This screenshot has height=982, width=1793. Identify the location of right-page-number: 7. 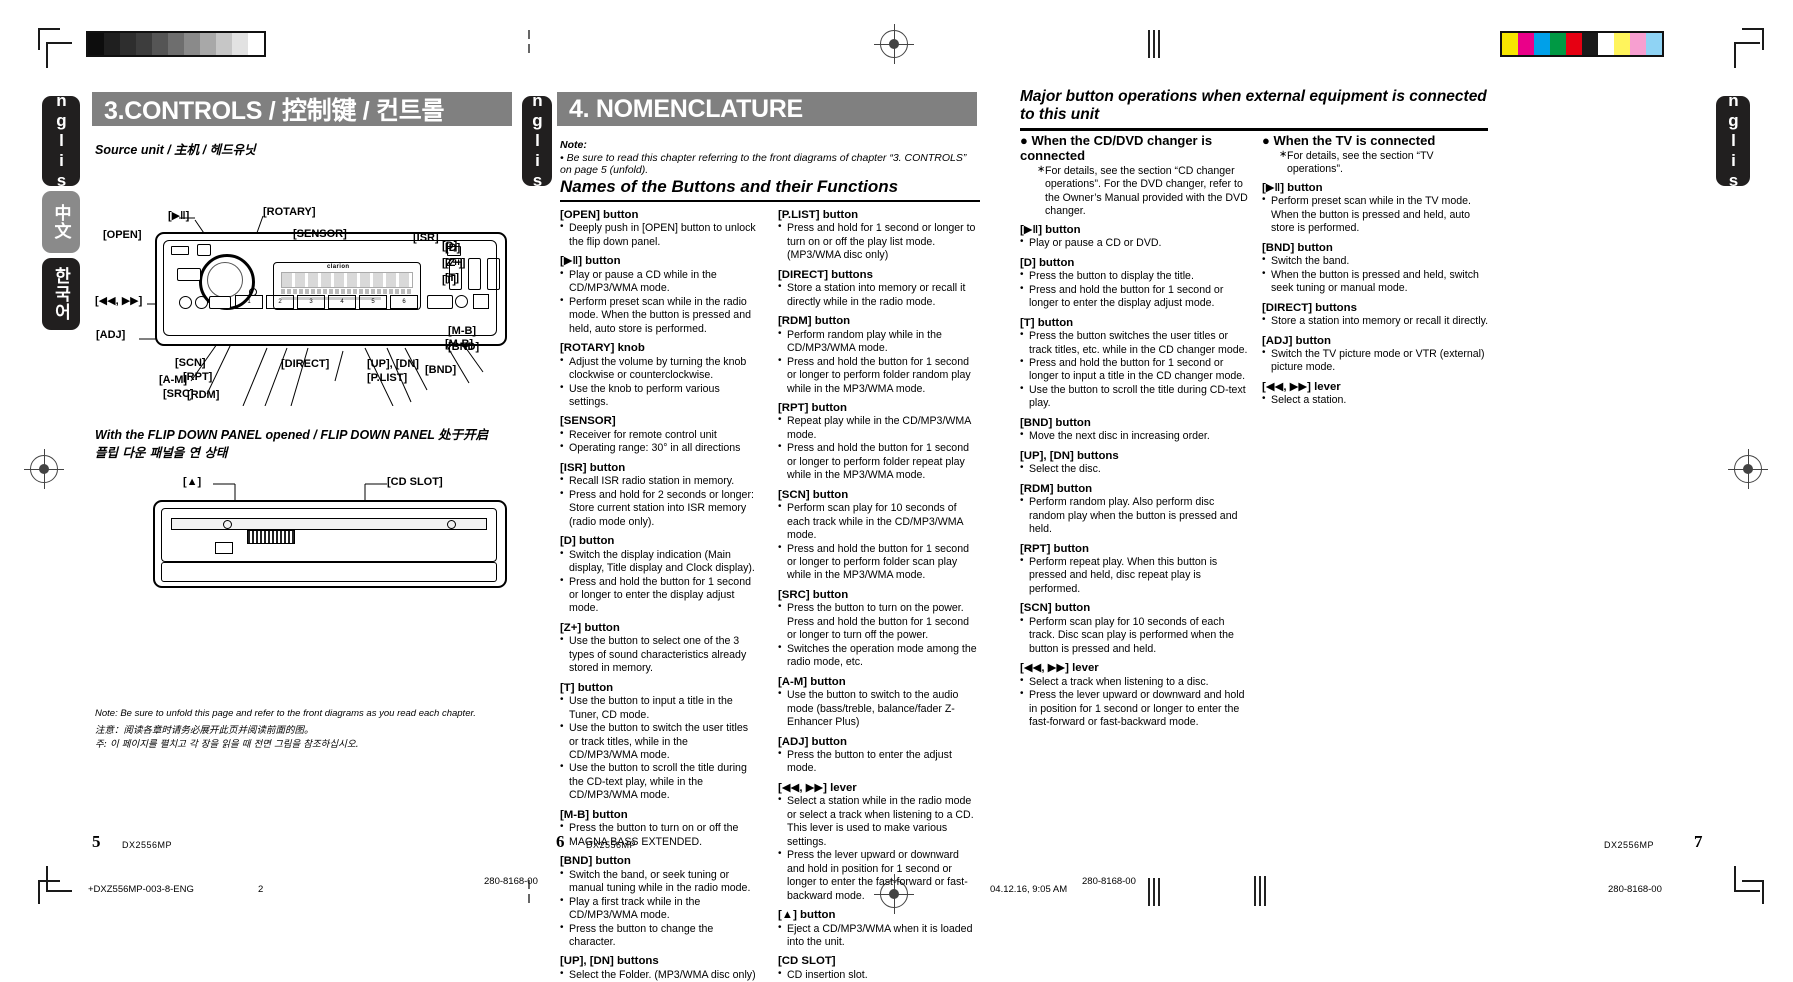
(1698, 841).